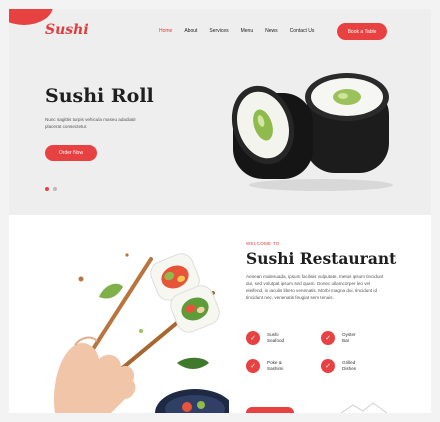 The width and height of the screenshot is (440, 422). I want to click on nav-item-contact: Contact Us, so click(302, 31).